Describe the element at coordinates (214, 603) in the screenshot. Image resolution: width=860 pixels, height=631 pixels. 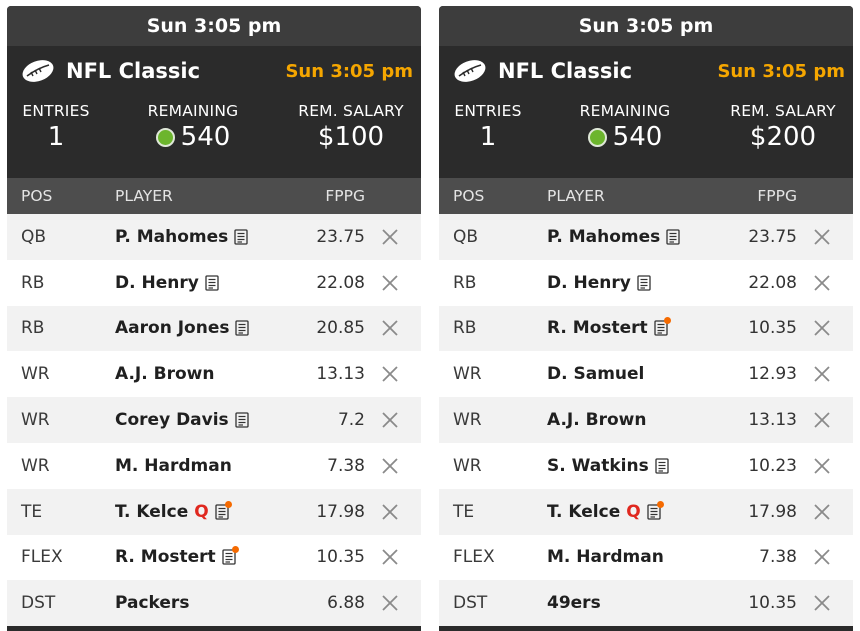
I see `player-row: DST Packers 6.88` at that location.